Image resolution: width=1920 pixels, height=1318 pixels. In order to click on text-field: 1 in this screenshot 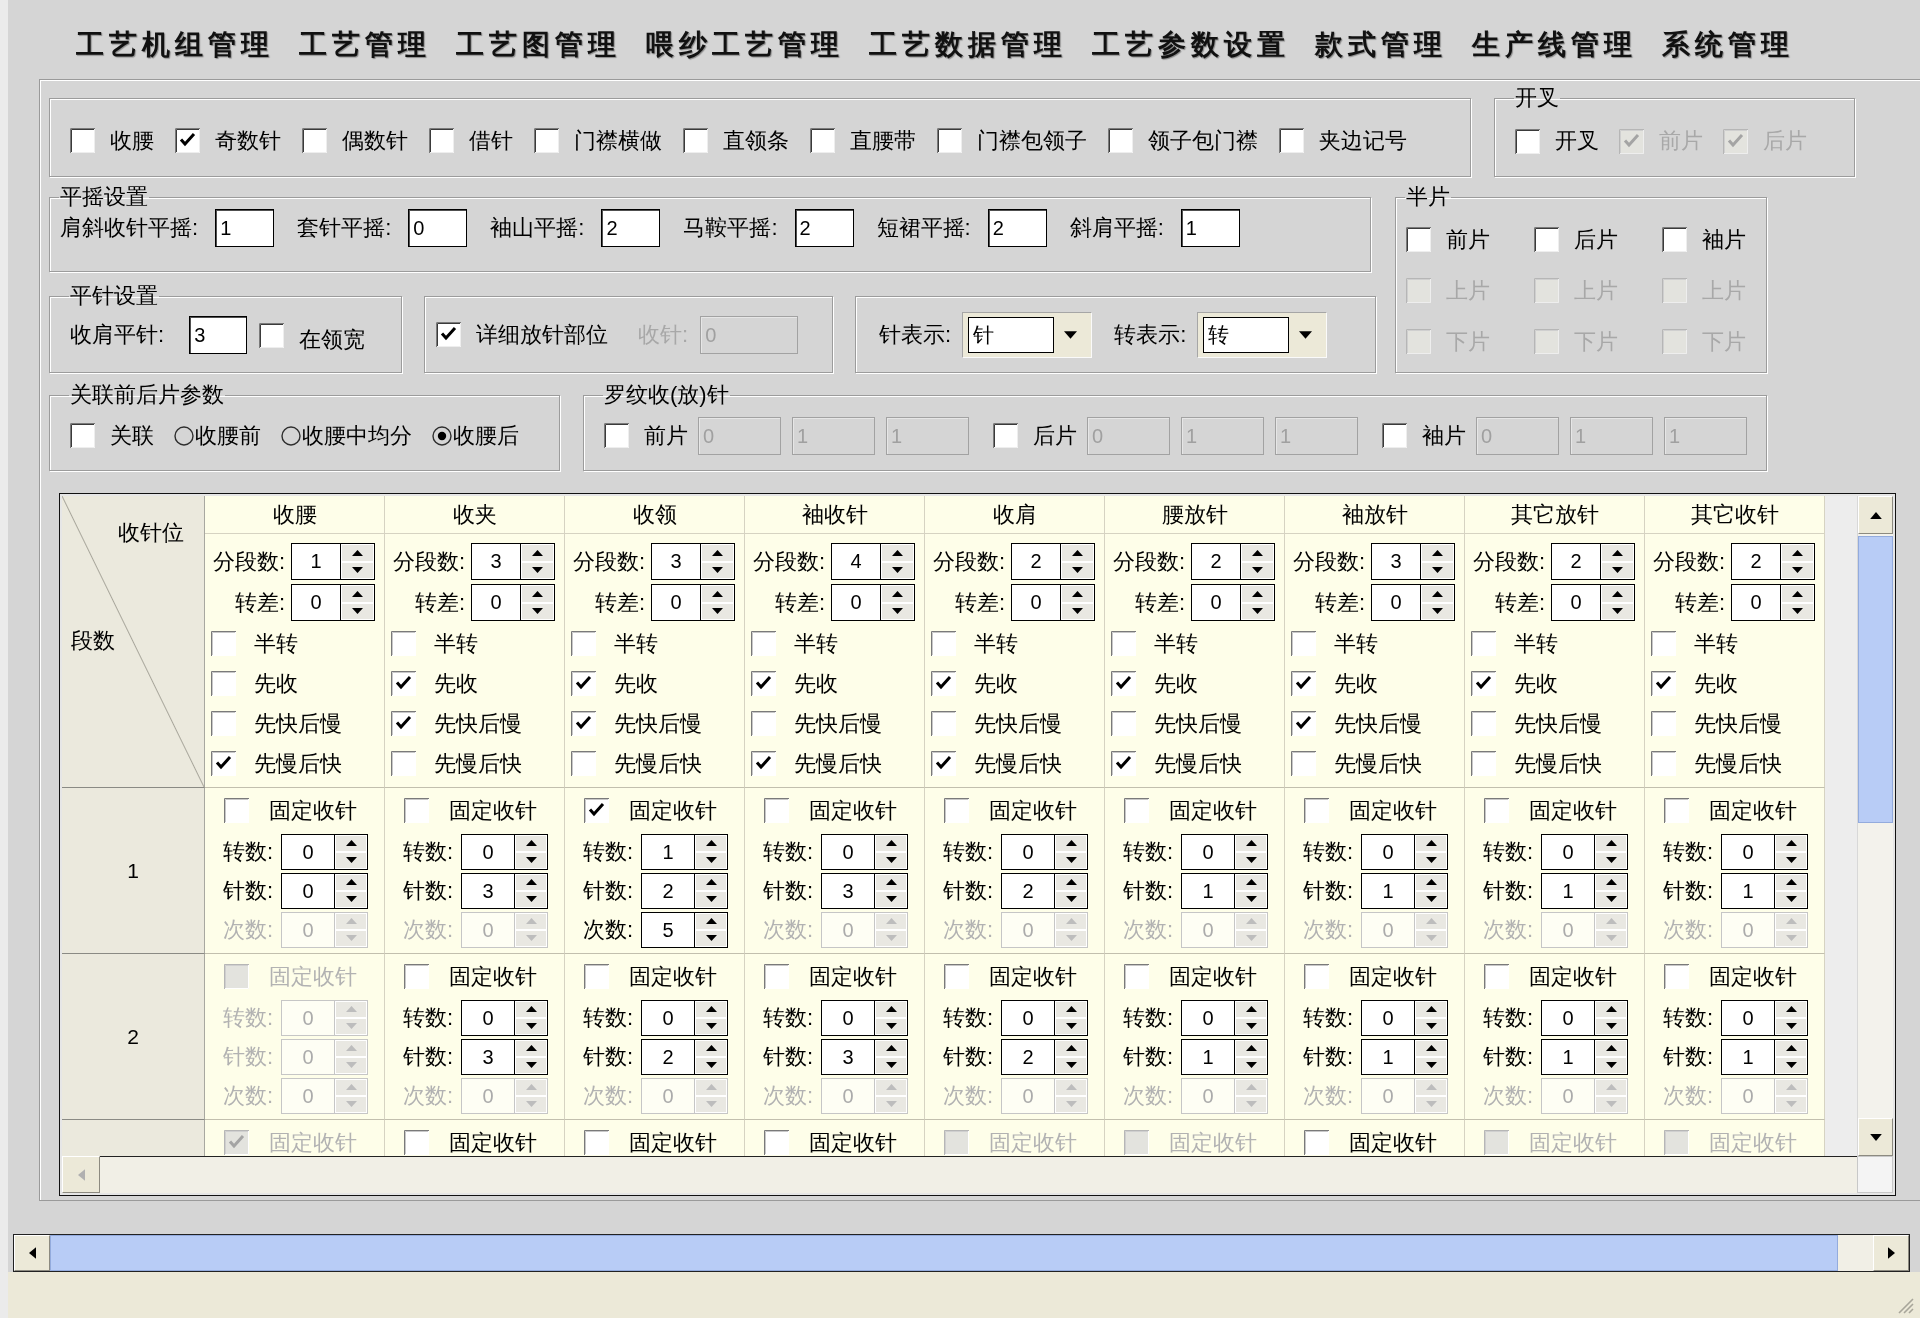, I will do `click(1210, 228)`.